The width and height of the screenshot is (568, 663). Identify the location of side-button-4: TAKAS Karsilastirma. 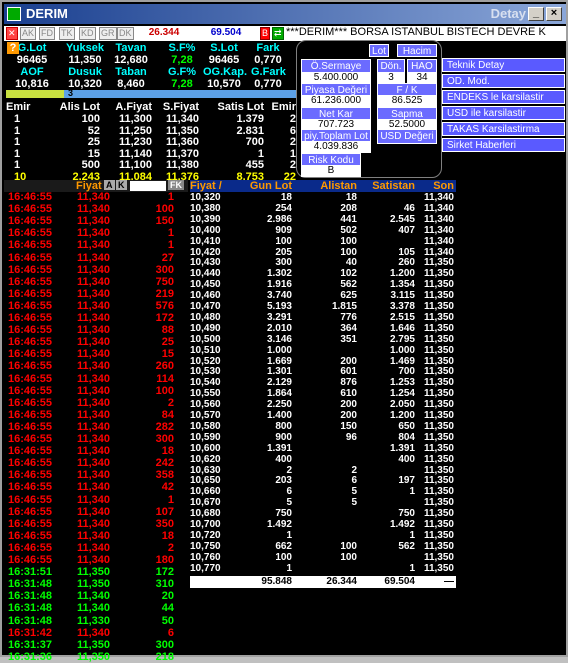
(503, 129).